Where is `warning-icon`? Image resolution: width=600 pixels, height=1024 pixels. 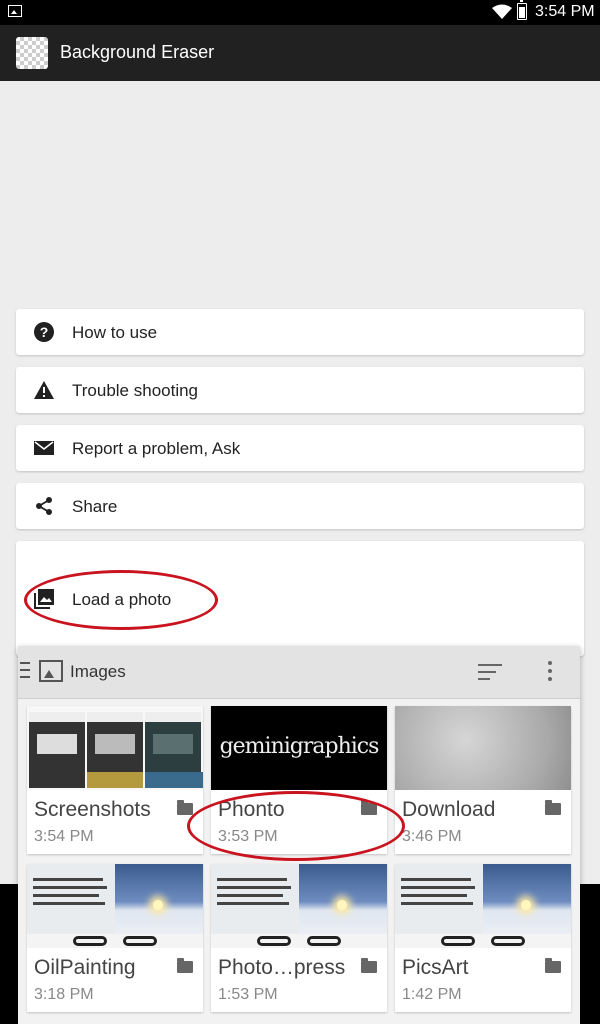
warning-icon is located at coordinates (44, 390).